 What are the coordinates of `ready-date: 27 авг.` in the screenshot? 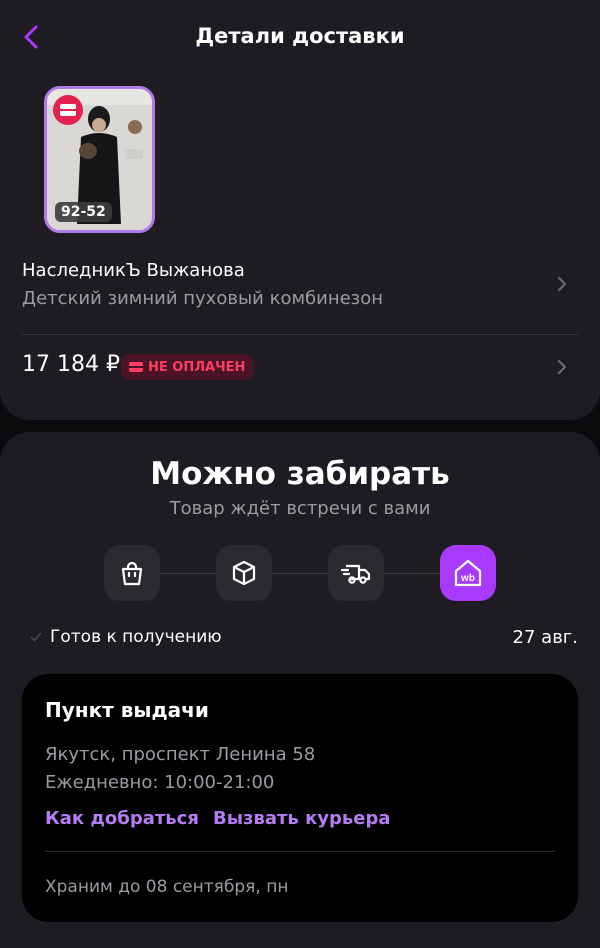 It's located at (545, 637).